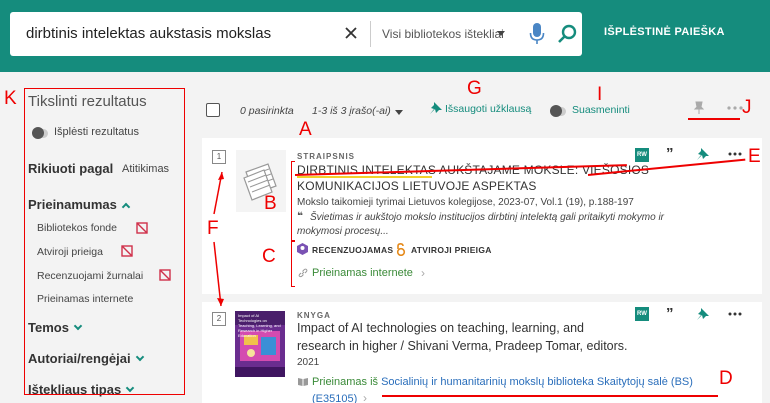 Image resolution: width=770 pixels, height=403 pixels. Describe the element at coordinates (401, 249) in the screenshot. I see `open-access-icon` at that location.